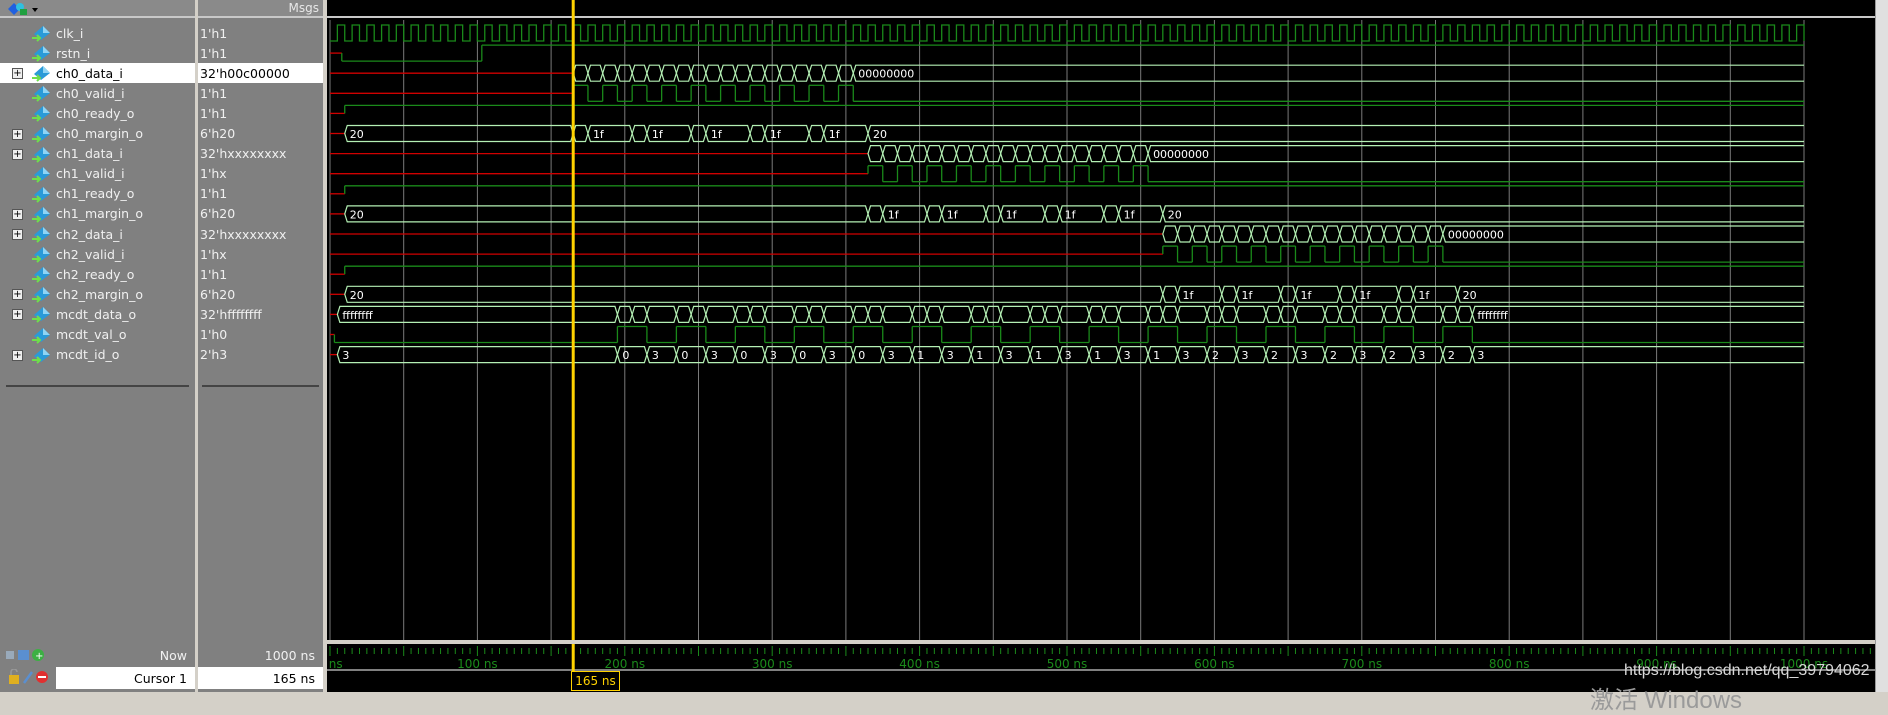  What do you see at coordinates (1451, 355) in the screenshot?
I see `bus-value-label: 2` at bounding box center [1451, 355].